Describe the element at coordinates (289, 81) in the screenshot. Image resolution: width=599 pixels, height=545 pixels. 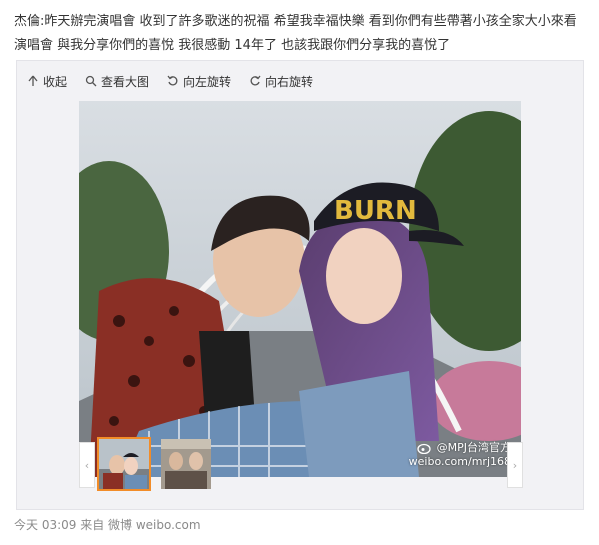
I see `rotate-right-label: 向右旋转` at that location.